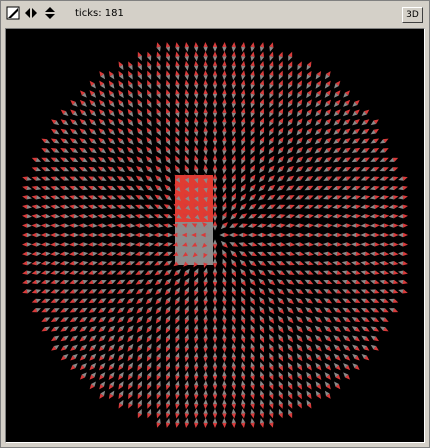 Image resolution: width=430 pixels, height=448 pixels. What do you see at coordinates (13, 13) in the screenshot?
I see `edit-icon` at bounding box center [13, 13].